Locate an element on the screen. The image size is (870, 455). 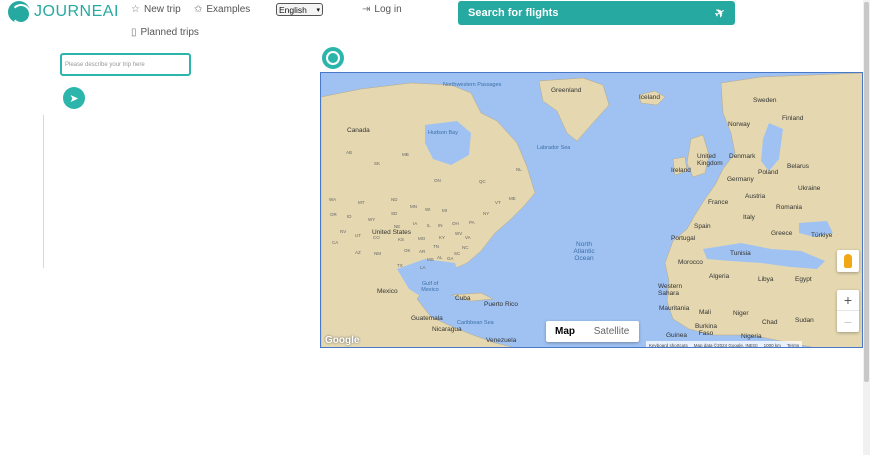
google-logo: Google is located at coordinates (342, 340).